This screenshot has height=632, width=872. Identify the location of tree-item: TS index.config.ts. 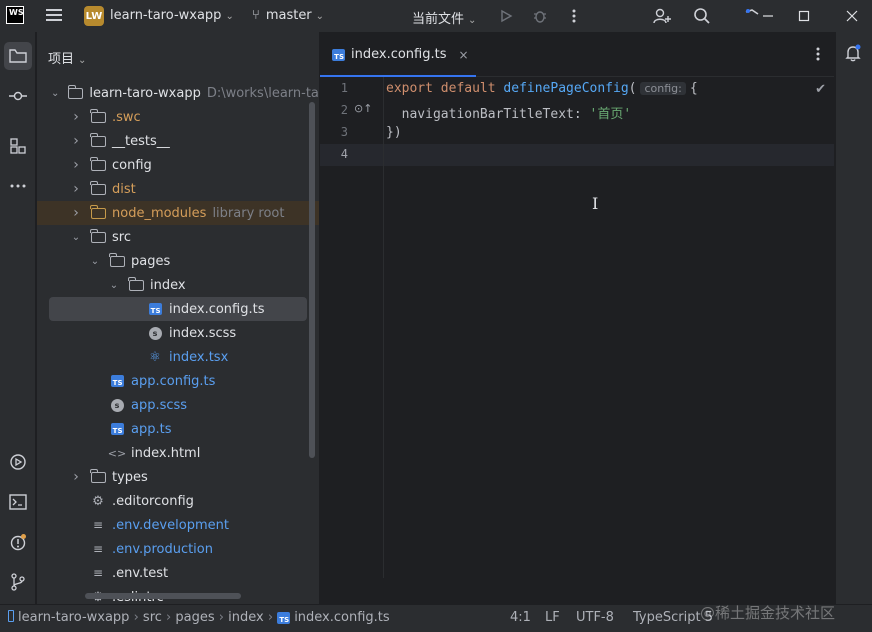
(178, 309).